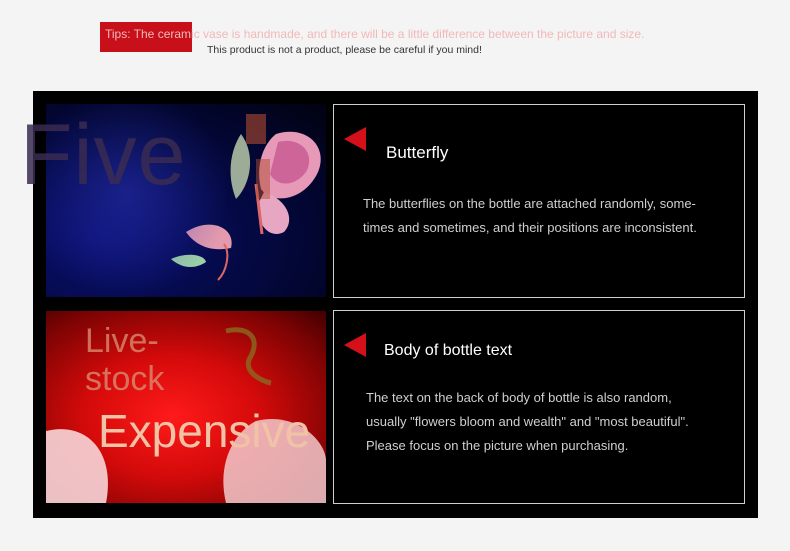  I want to click on panel-title: Body of bottle text, so click(448, 350).